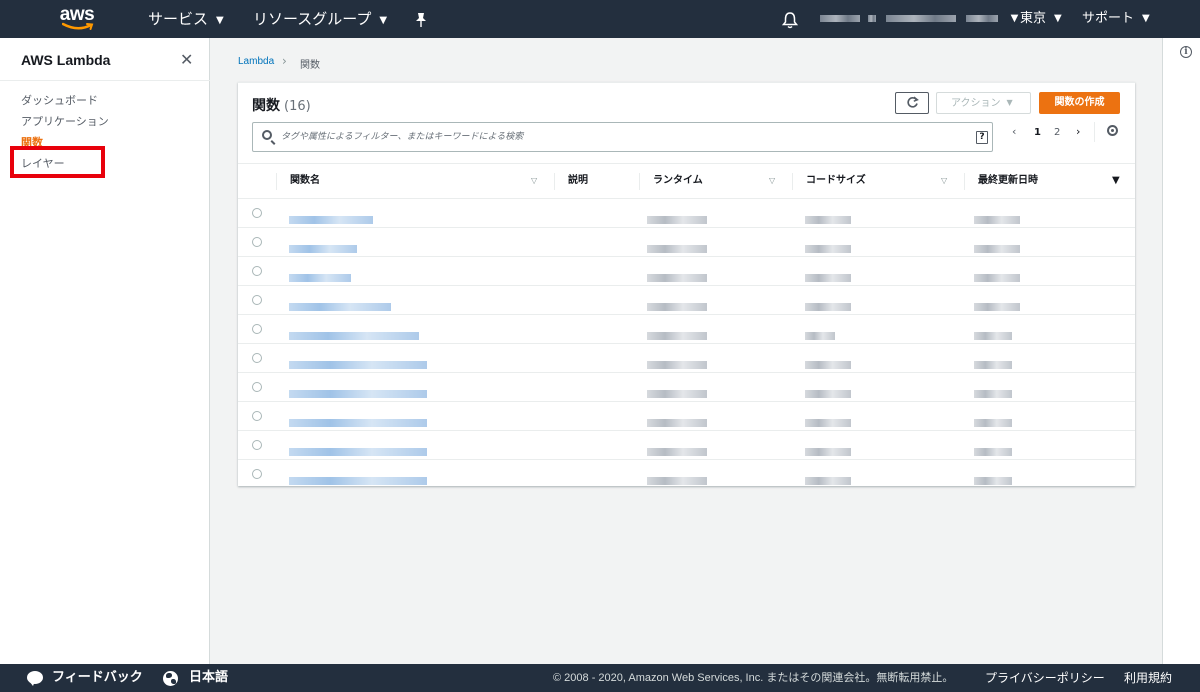  What do you see at coordinates (1108, 18) in the screenshot?
I see `support-label: サポート` at bounding box center [1108, 18].